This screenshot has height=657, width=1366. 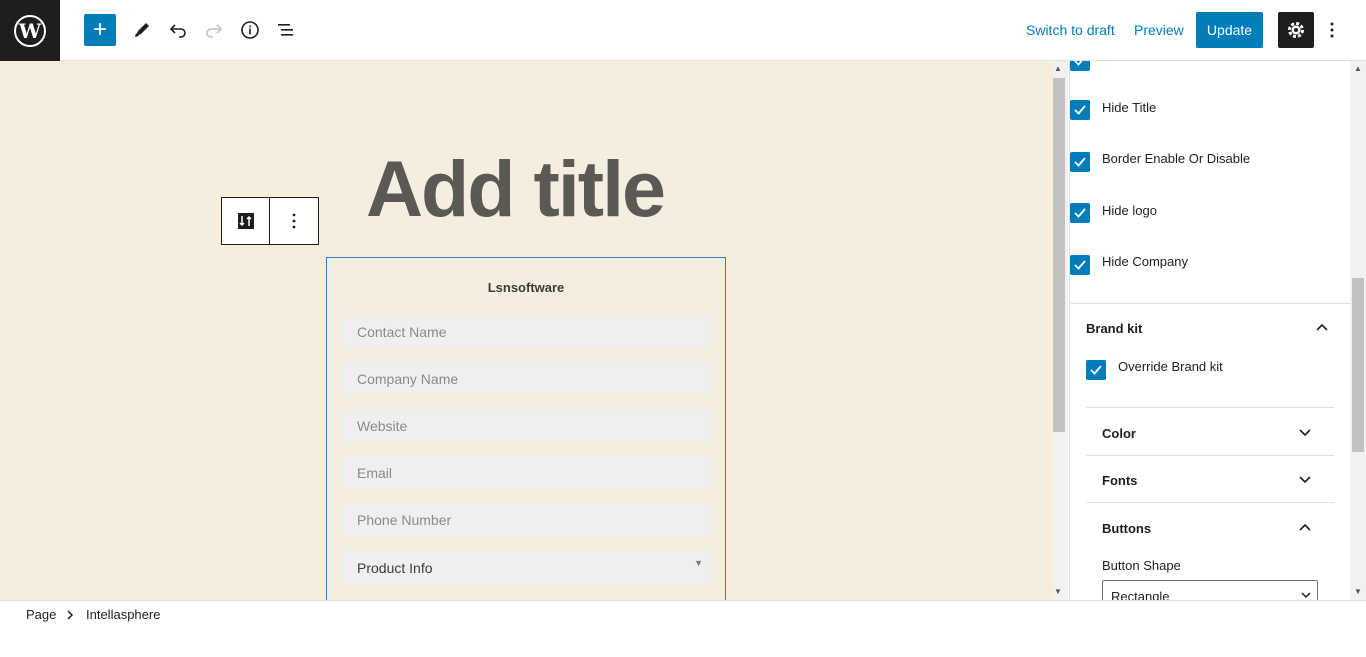 I want to click on form-heading: Lsnsoftware, so click(x=526, y=287).